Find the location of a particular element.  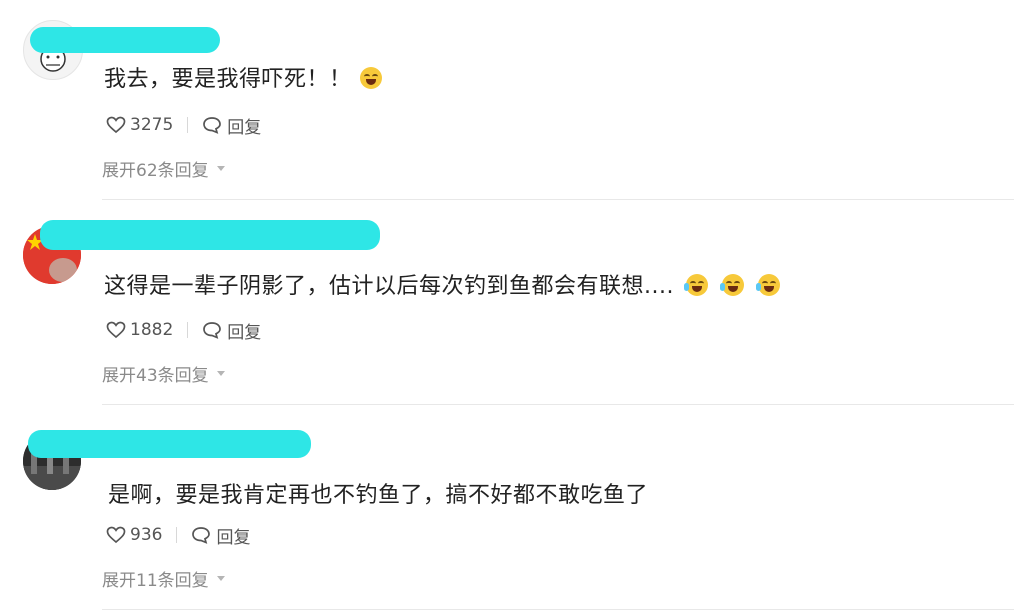

like-count: 3275 is located at coordinates (152, 125).